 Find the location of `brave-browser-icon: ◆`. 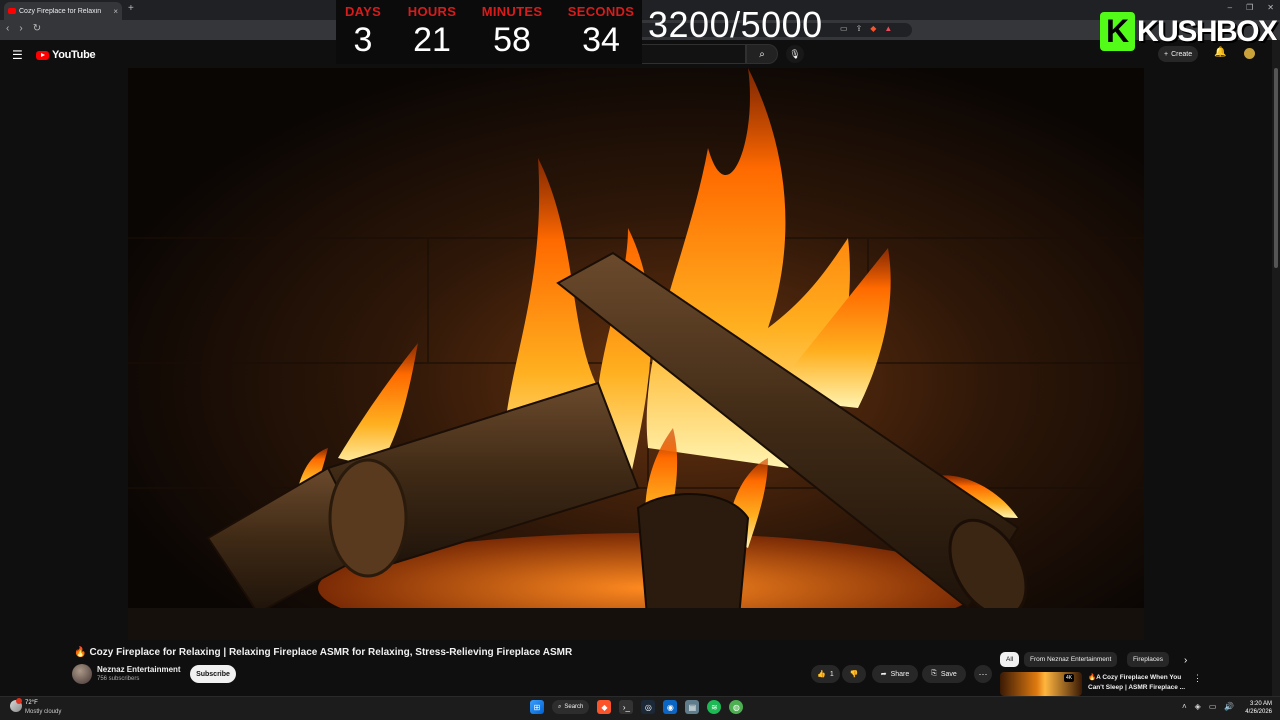

brave-browser-icon: ◆ is located at coordinates (604, 707).